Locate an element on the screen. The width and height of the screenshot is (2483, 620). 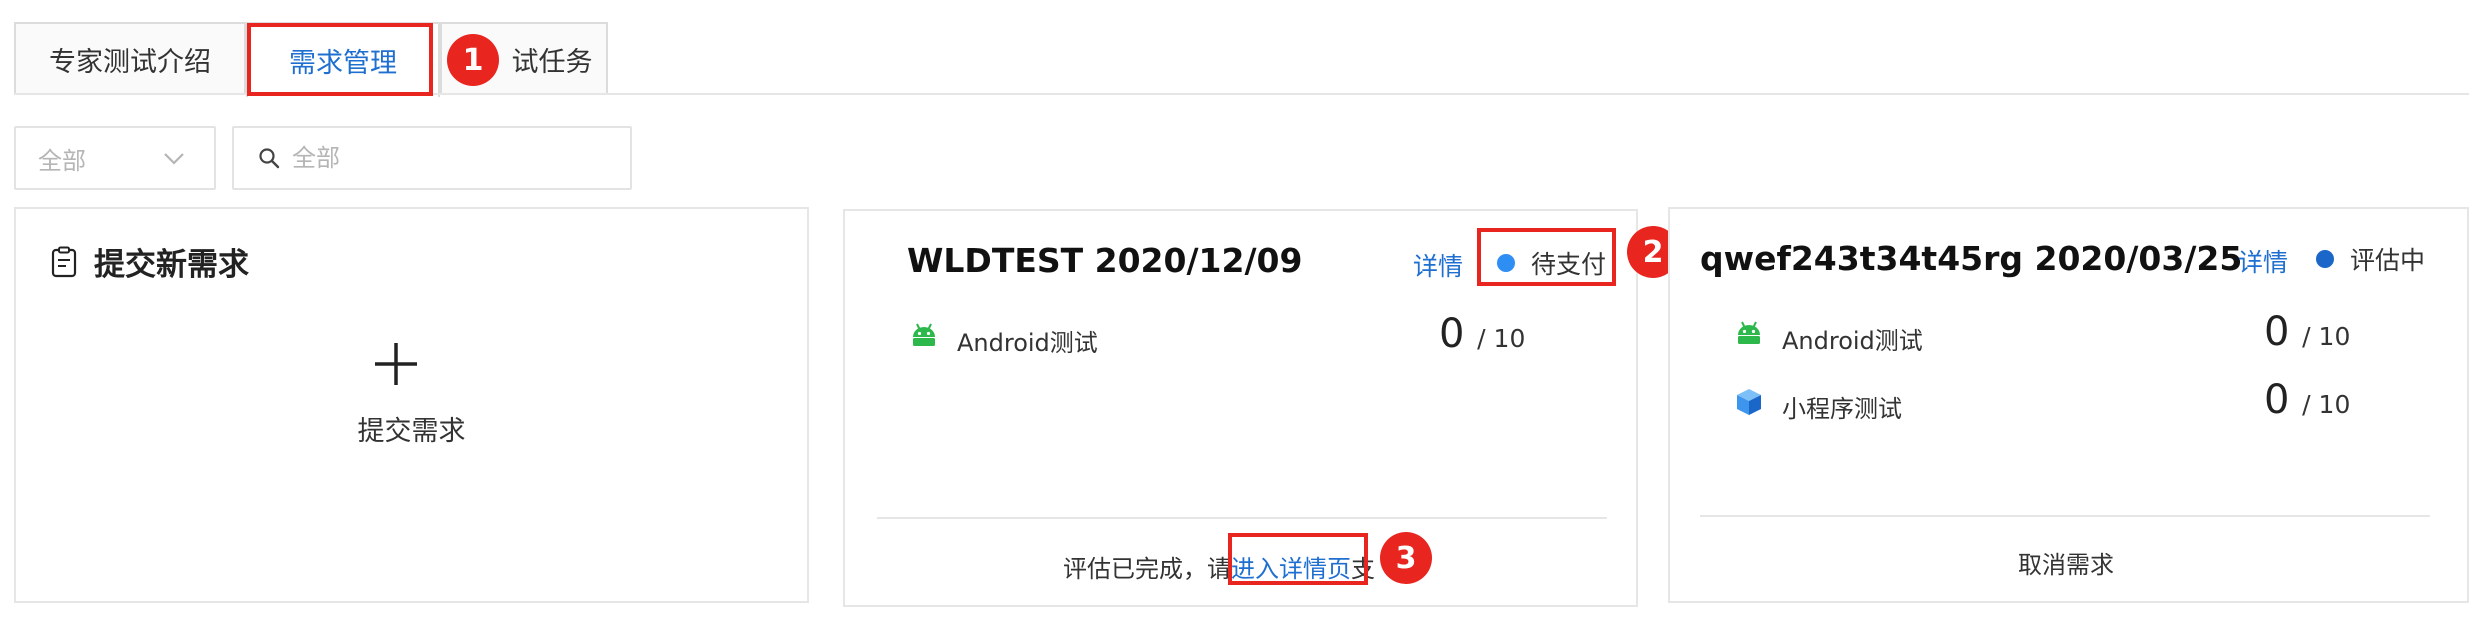
tab-expert-intro: 专家测试介绍 is located at coordinates (130, 58).